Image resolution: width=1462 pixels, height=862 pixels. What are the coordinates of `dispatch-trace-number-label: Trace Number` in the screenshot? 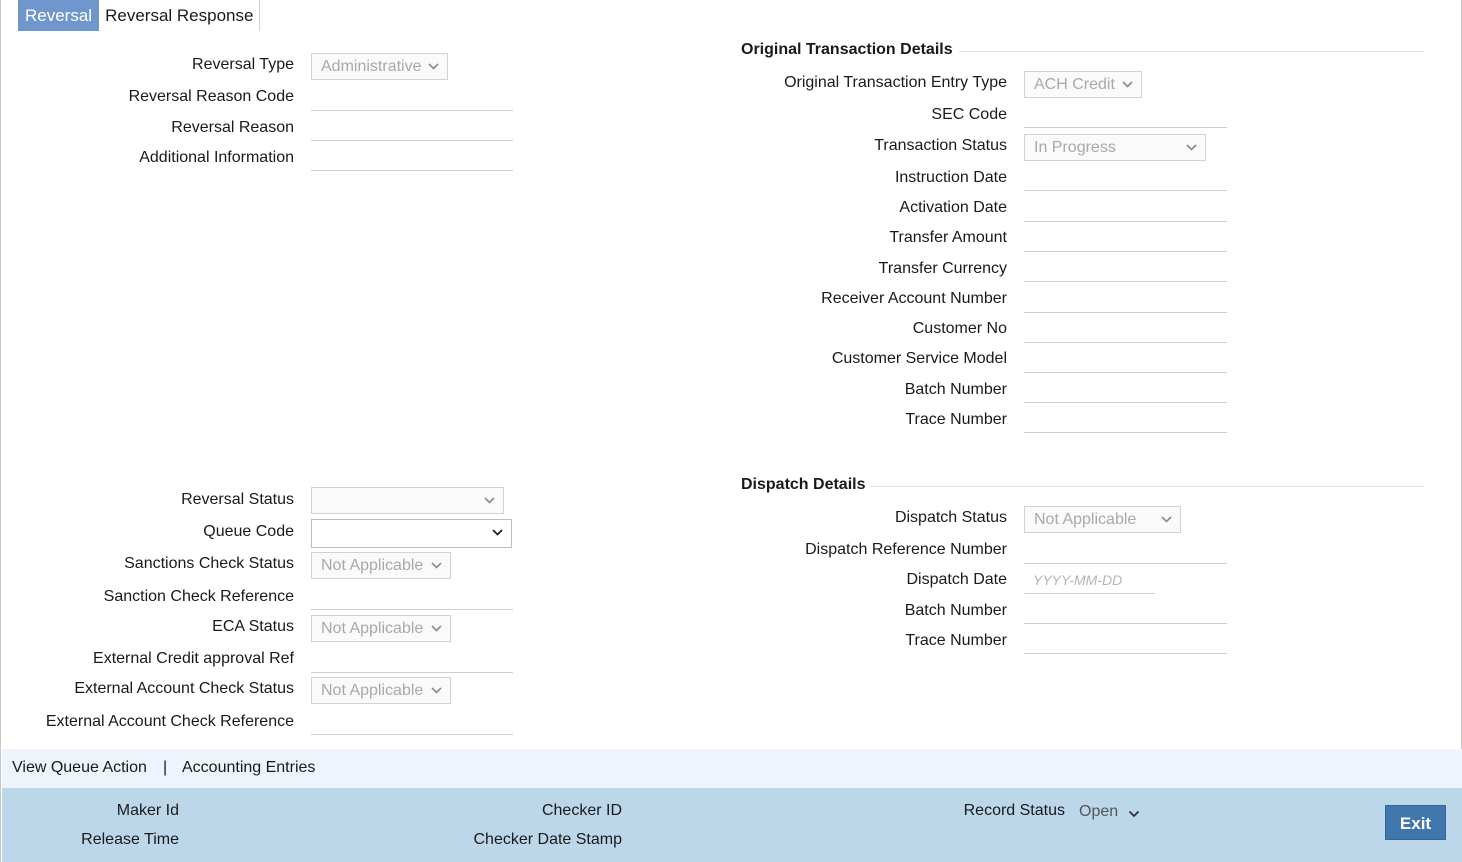 It's located at (956, 640).